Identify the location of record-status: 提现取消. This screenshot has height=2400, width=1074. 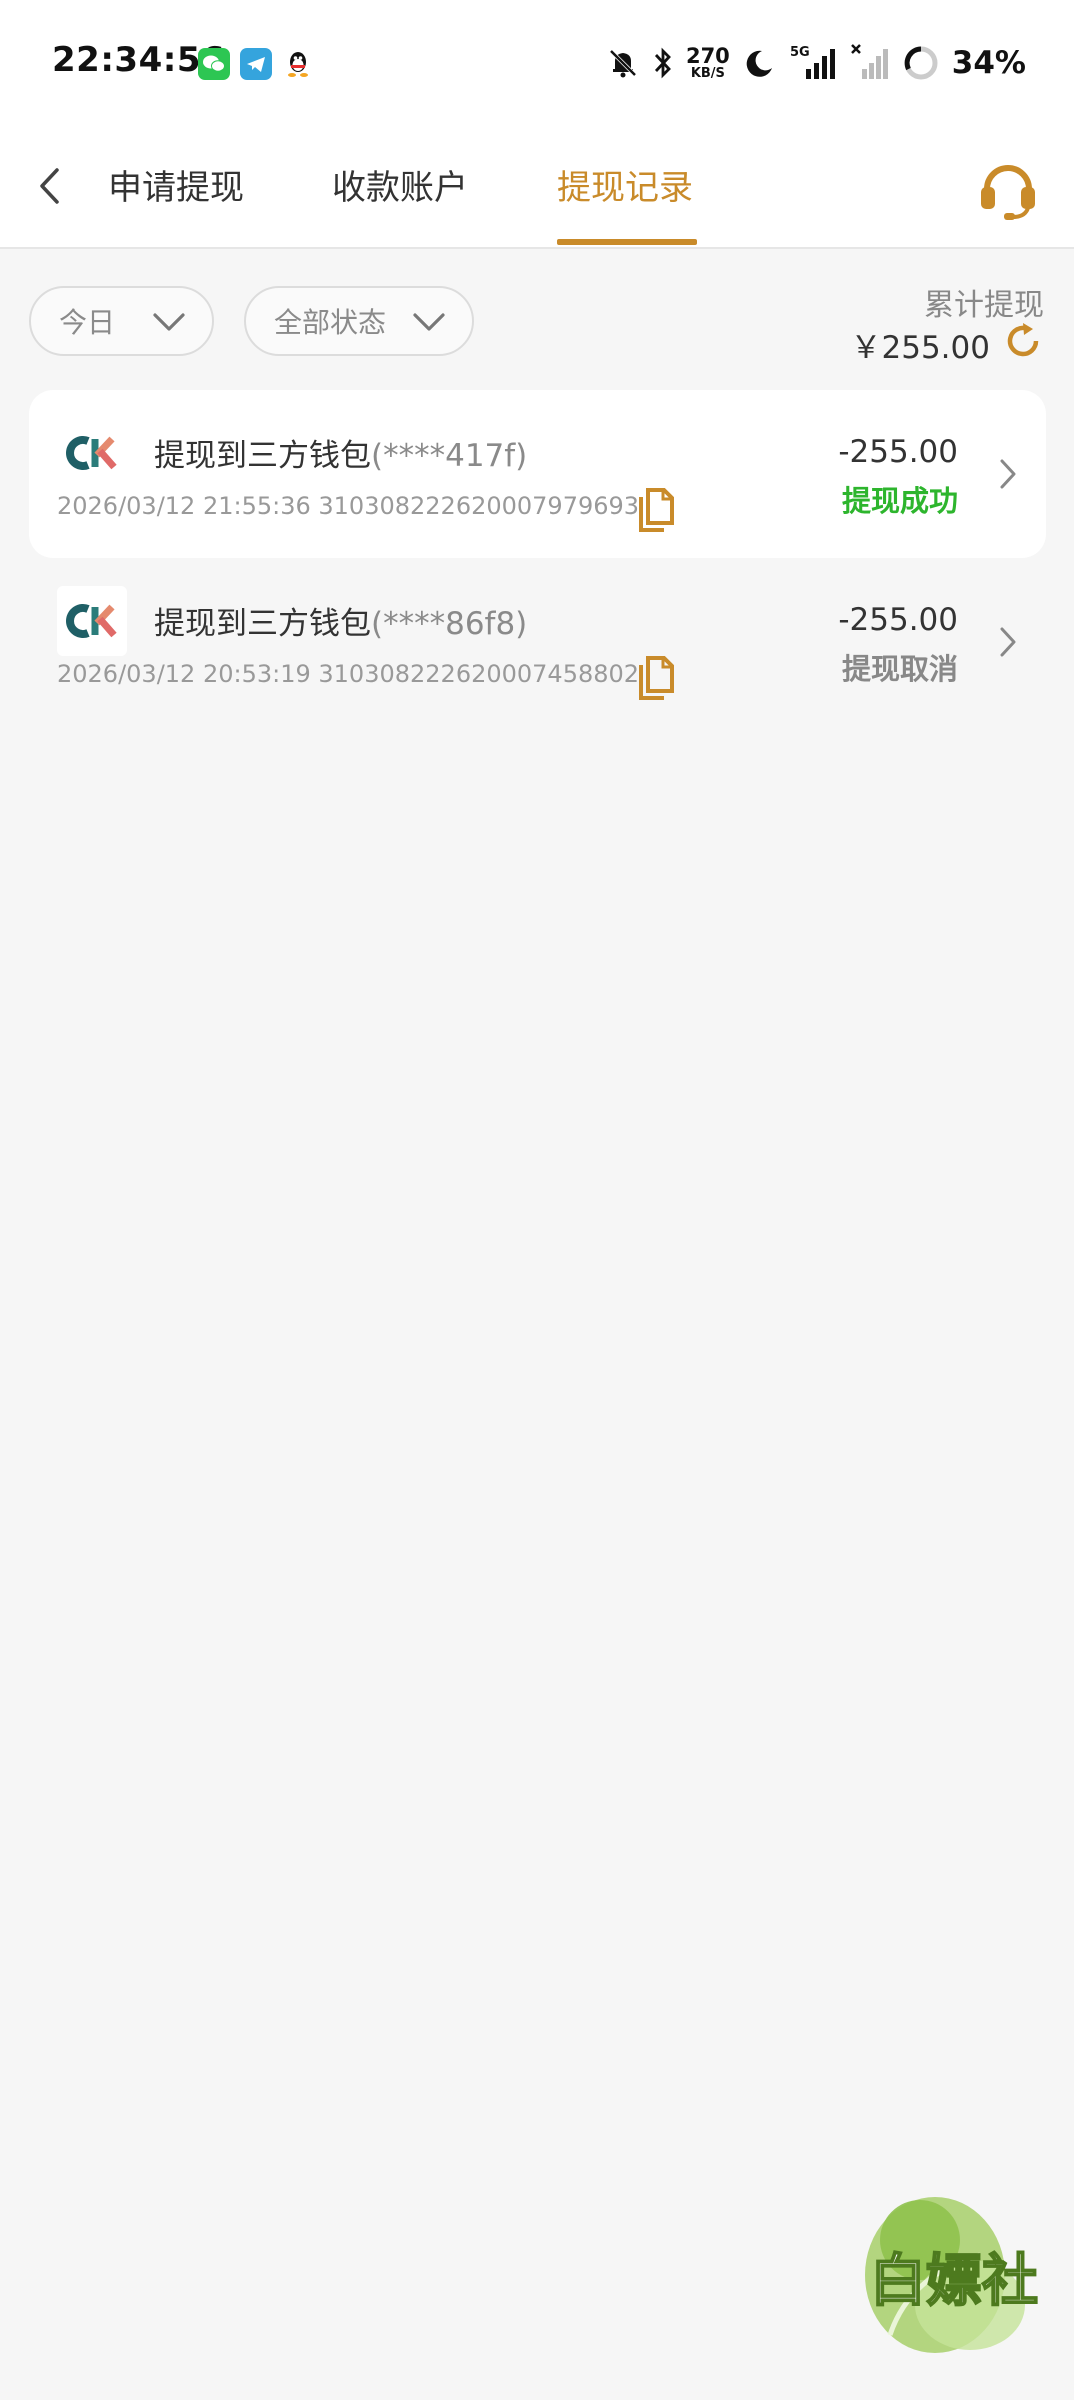
(899, 669).